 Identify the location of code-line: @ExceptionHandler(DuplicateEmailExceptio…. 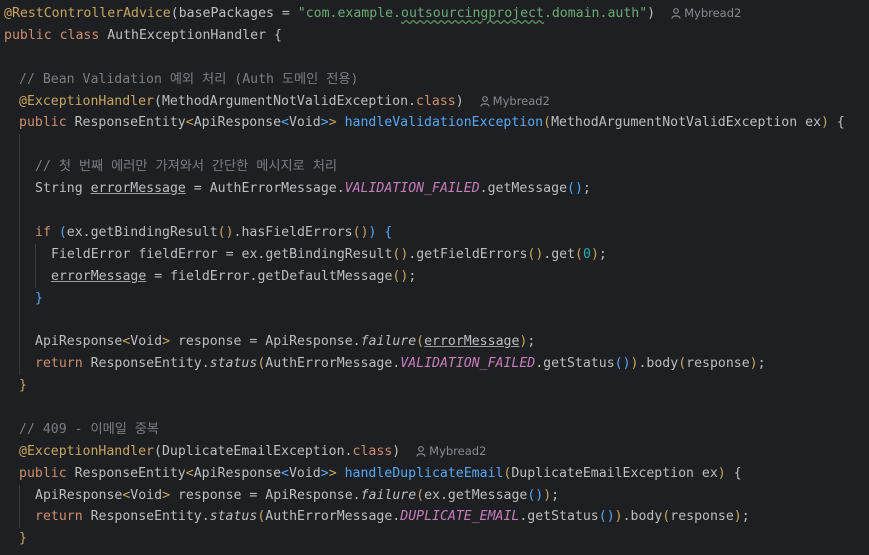
(253, 451).